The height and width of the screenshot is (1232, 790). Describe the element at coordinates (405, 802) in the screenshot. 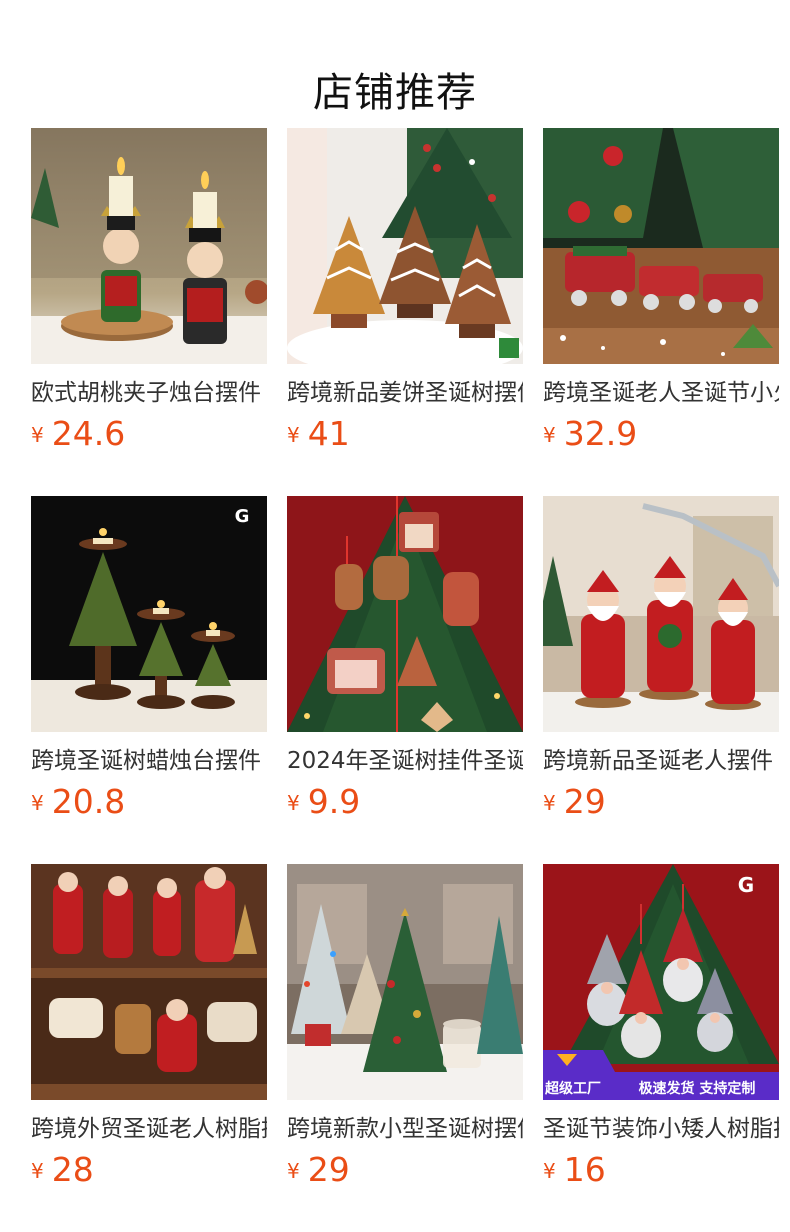

I see `product-price: ¥9.9` at that location.